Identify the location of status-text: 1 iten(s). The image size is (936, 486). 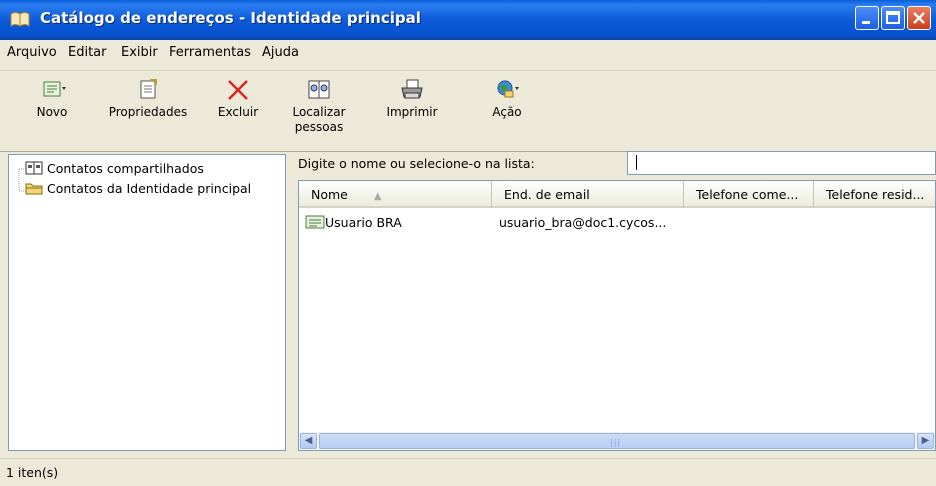
(32, 472).